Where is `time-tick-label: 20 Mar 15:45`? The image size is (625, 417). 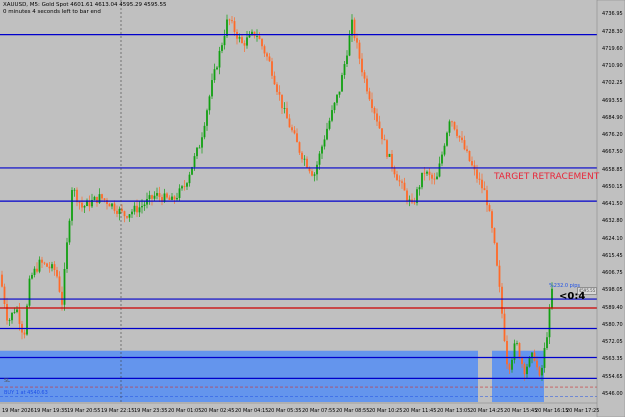 time-tick-label: 20 Mar 15:45 is located at coordinates (521, 411).